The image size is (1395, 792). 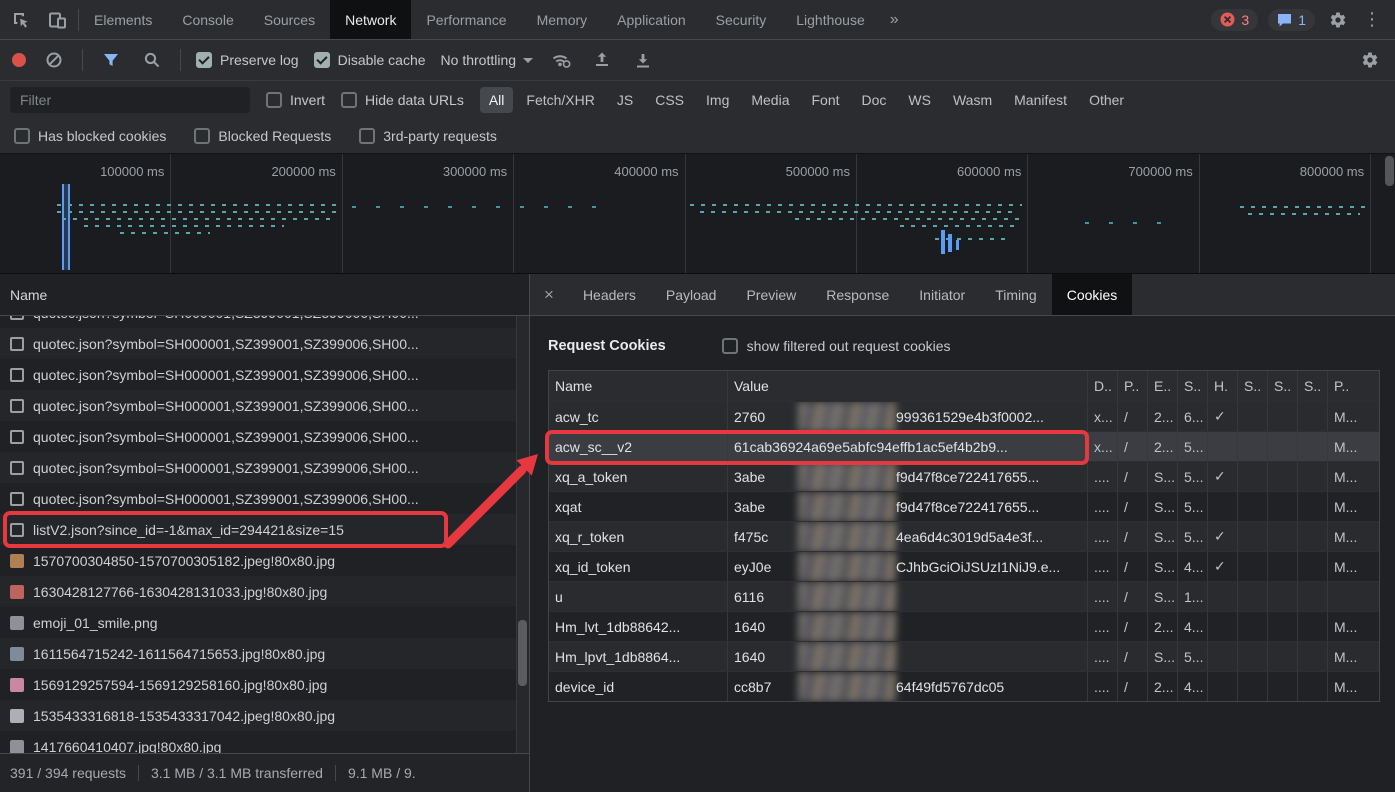 I want to click on invert-toggle: Invert, so click(x=295, y=100).